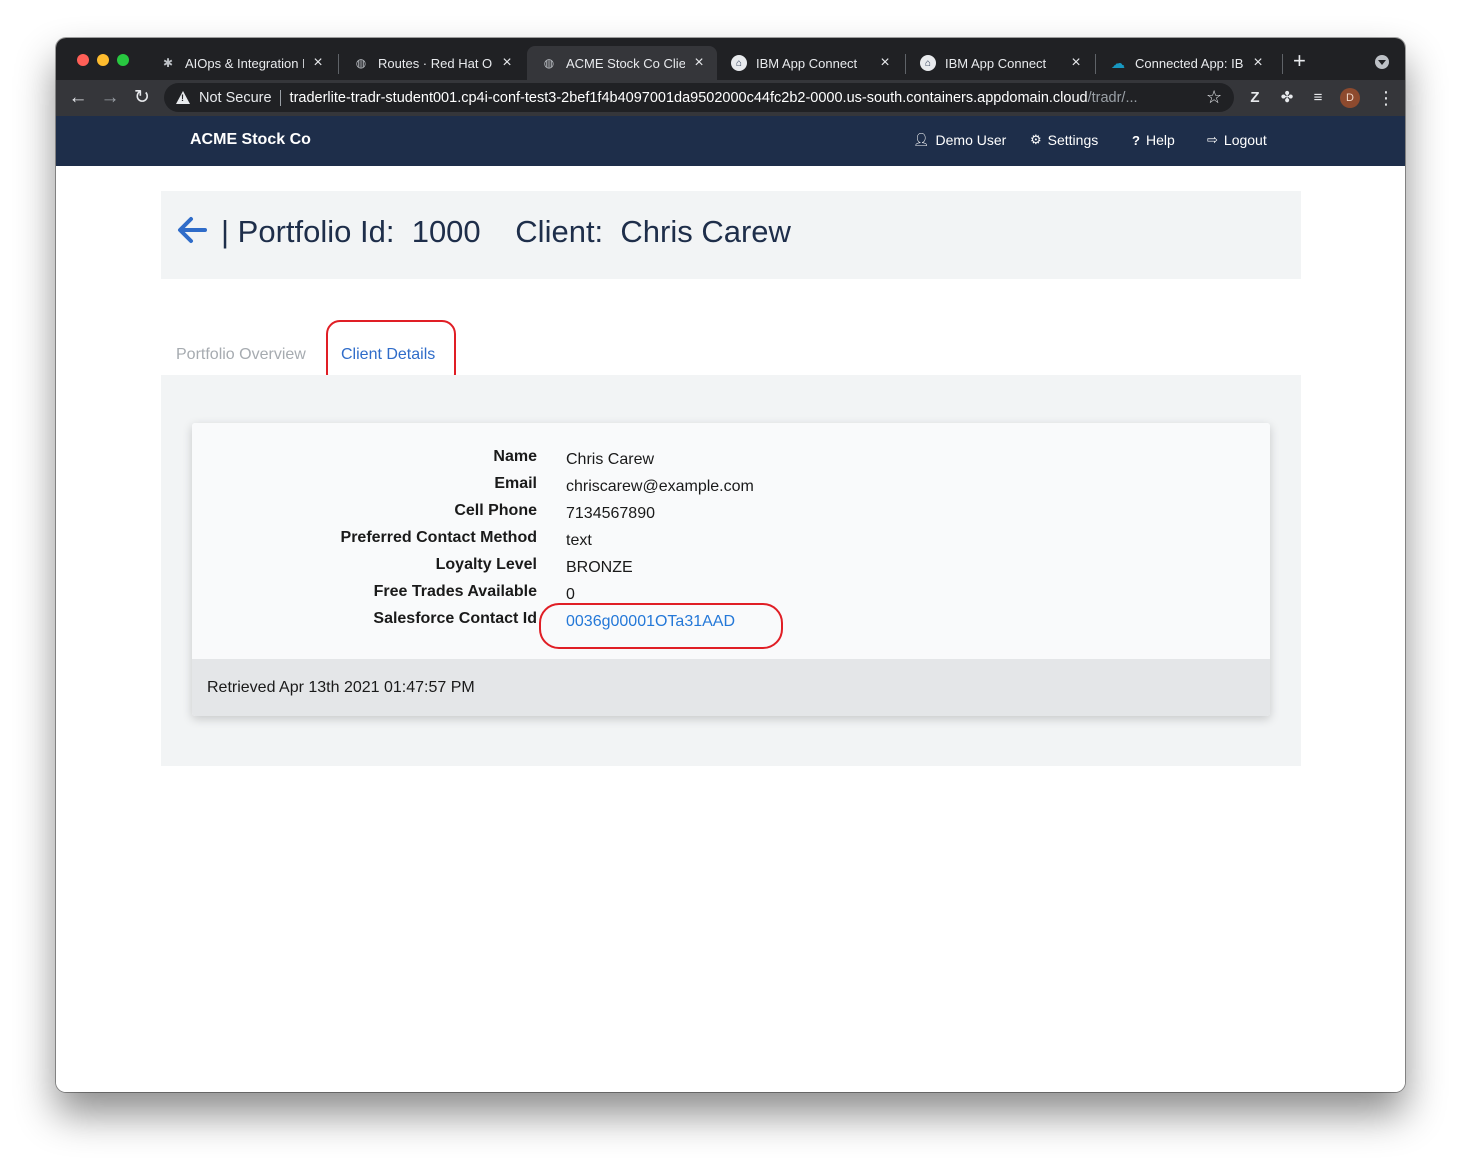 Image resolution: width=1461 pixels, height=1167 pixels. I want to click on gear-icon: ⚙, so click(1036, 139).